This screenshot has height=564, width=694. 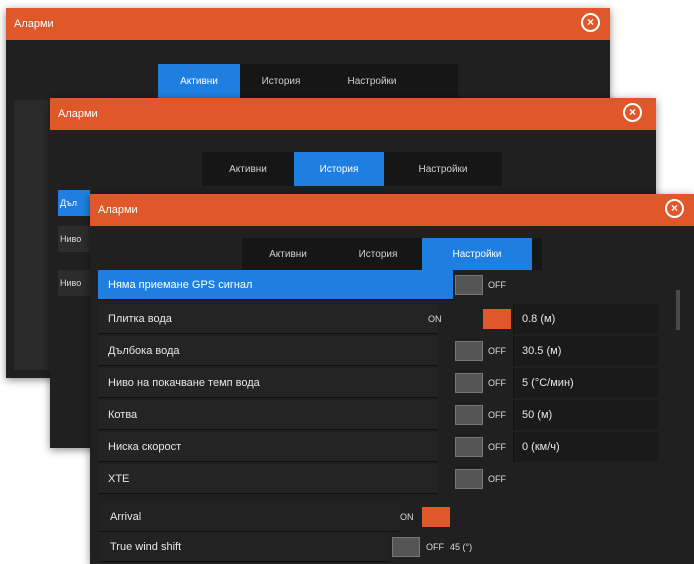 What do you see at coordinates (585, 319) in the screenshot?
I see `setting-value: 0.8 (м)` at bounding box center [585, 319].